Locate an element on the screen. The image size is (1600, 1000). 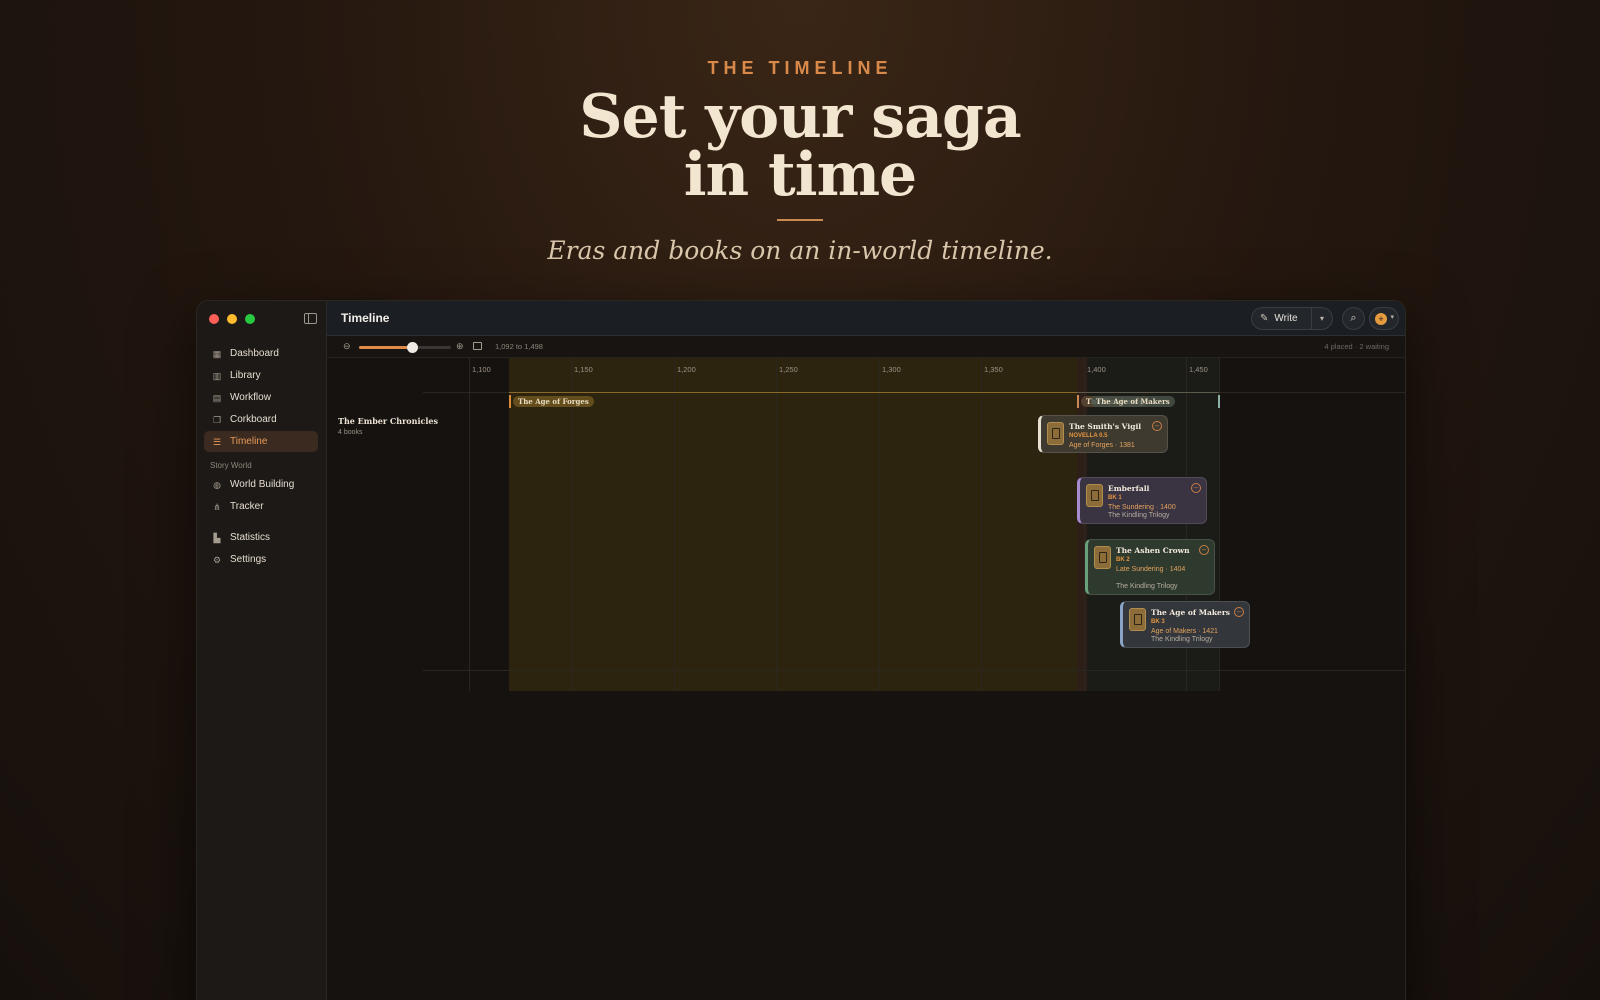
axis-tick-label: 1,350 is located at coordinates (993, 369).